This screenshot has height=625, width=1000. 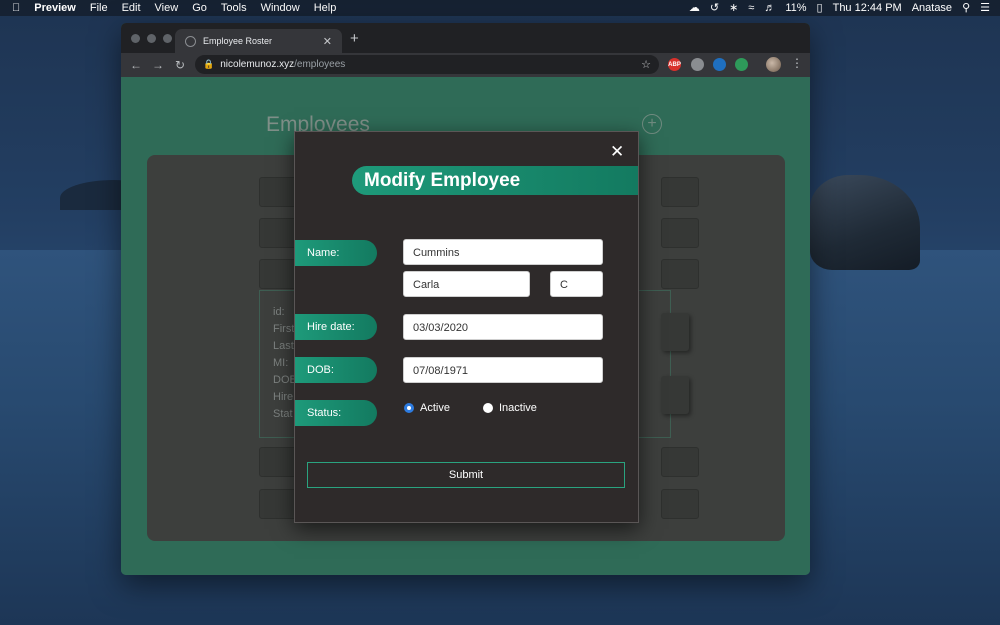 What do you see at coordinates (576, 284) in the screenshot?
I see `middle-initial-field: C` at bounding box center [576, 284].